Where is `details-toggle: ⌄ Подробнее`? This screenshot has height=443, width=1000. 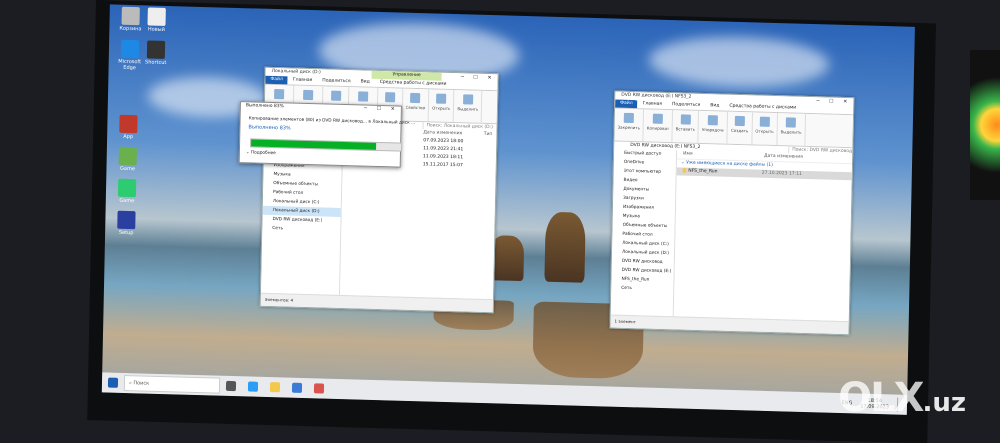 details-toggle: ⌄ Подробнее is located at coordinates (261, 153).